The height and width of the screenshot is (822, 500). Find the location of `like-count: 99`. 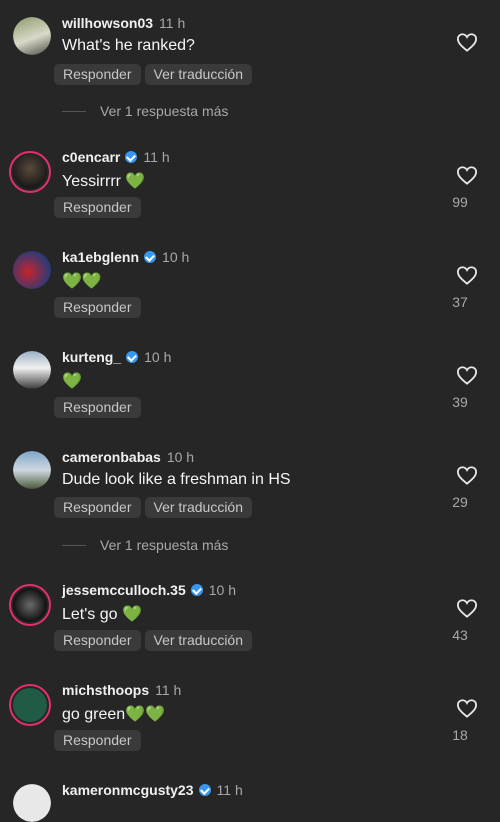

like-count: 99 is located at coordinates (460, 202).